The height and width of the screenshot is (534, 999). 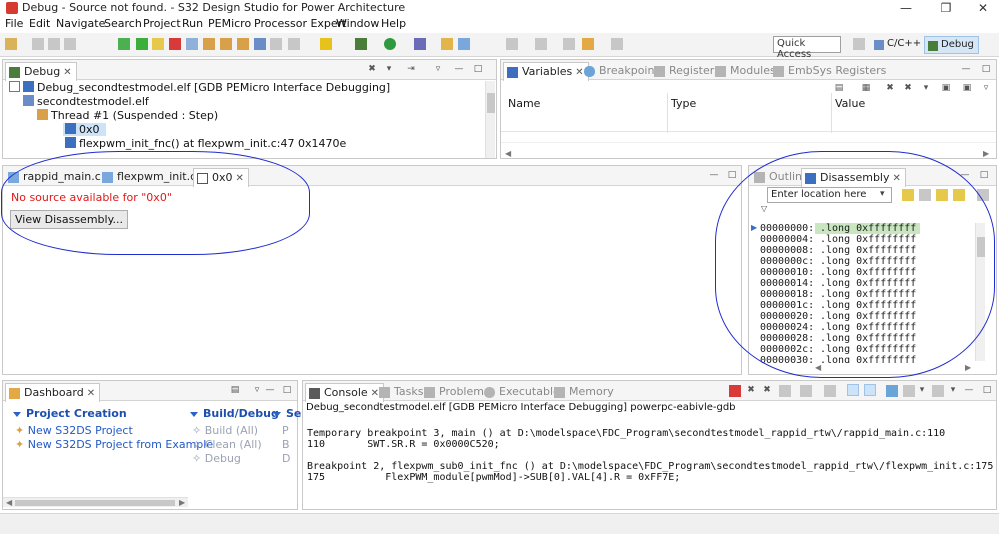 What do you see at coordinates (420, 44) in the screenshot?
I see `external-tools-icon` at bounding box center [420, 44].